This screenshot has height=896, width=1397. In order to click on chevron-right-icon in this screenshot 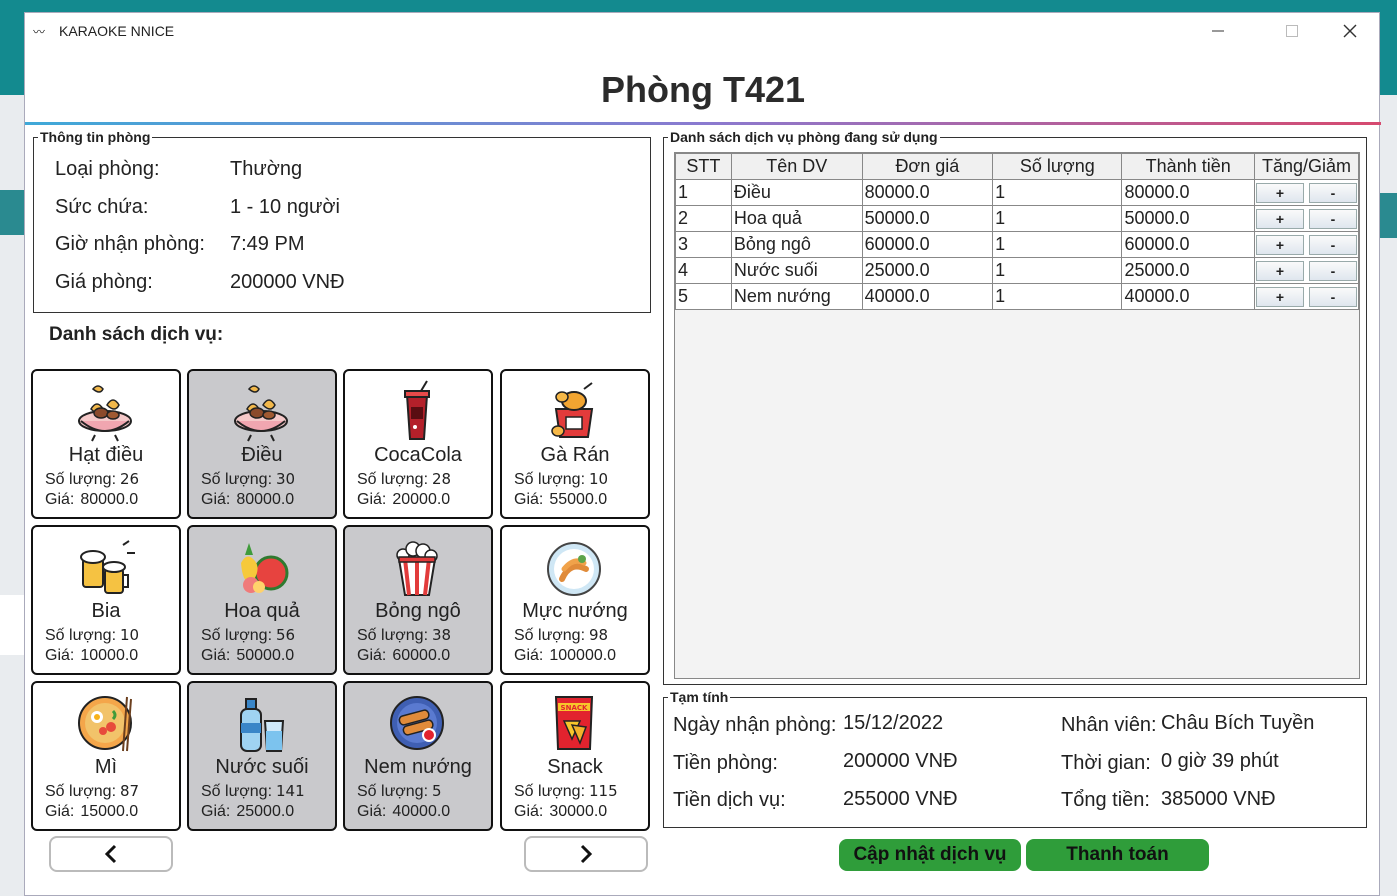, I will do `click(586, 854)`.